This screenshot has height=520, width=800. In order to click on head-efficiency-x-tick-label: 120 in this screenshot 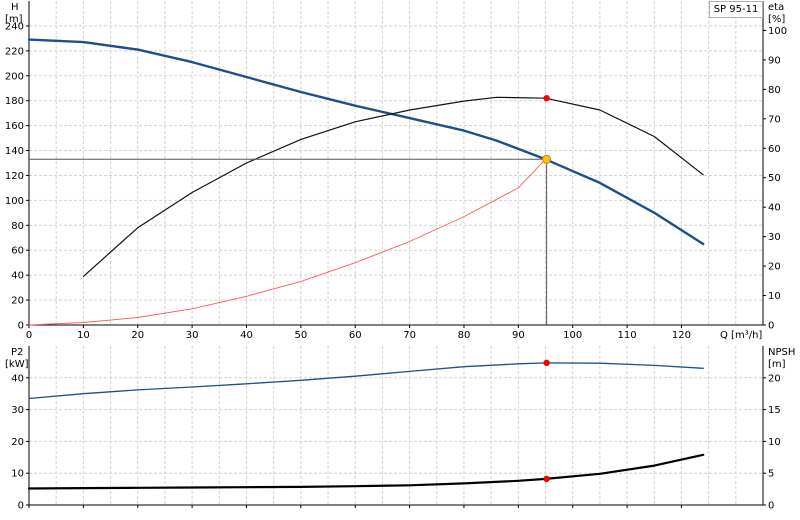, I will do `click(681, 335)`.